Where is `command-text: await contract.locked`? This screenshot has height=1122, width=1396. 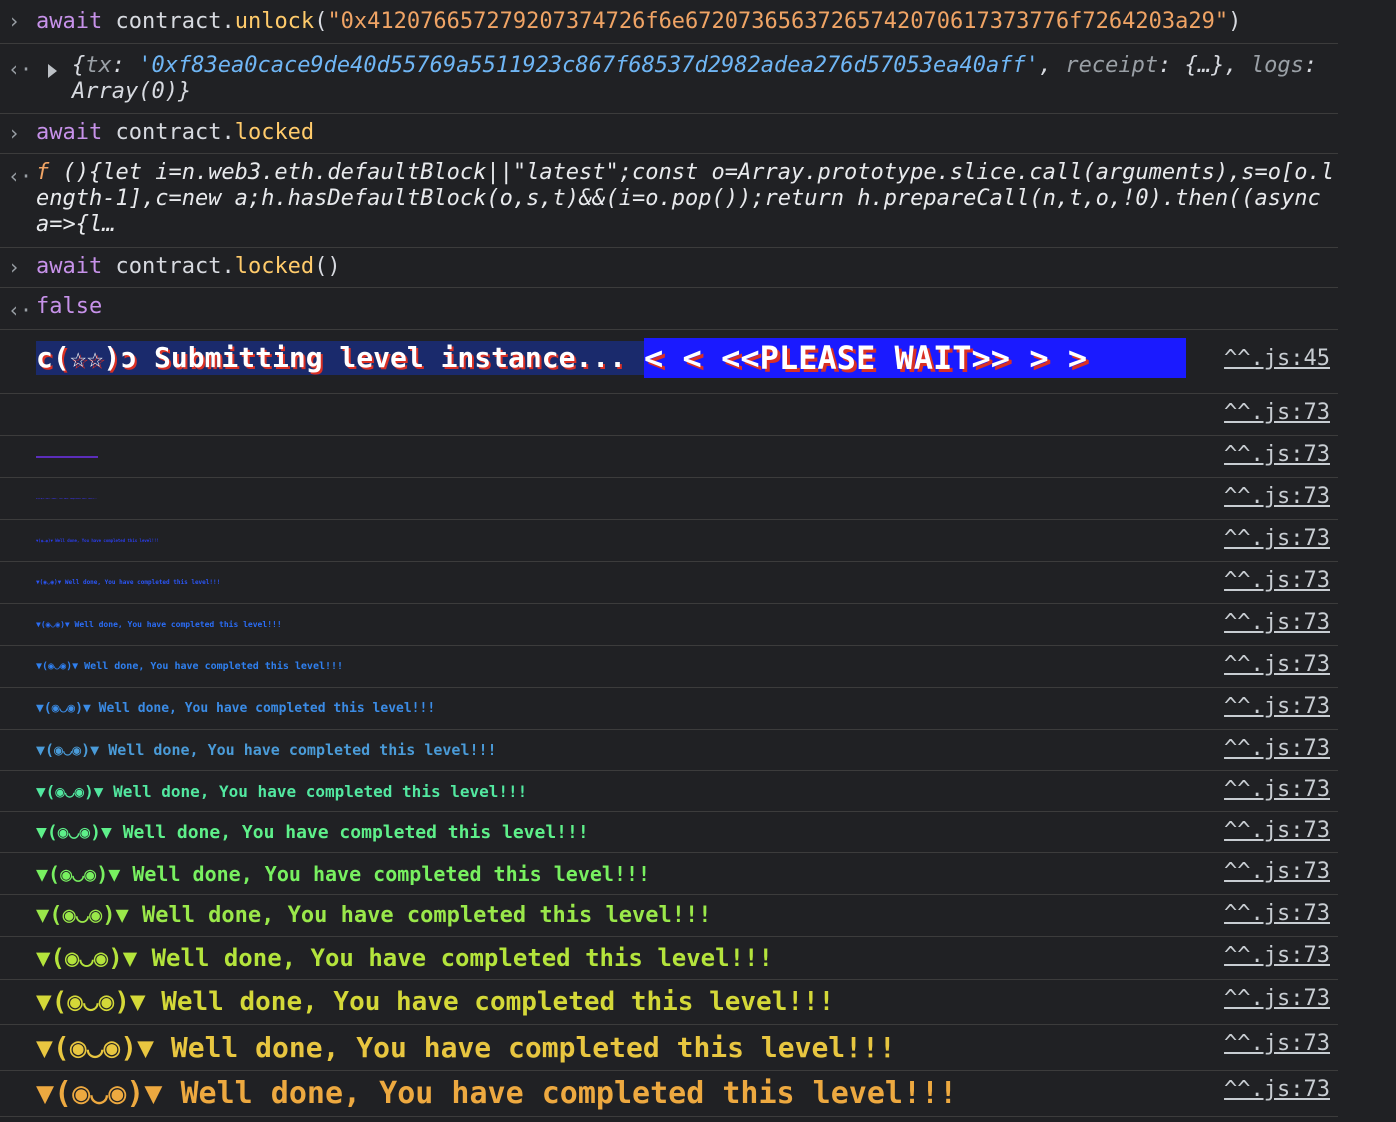 command-text: await contract.locked is located at coordinates (669, 134).